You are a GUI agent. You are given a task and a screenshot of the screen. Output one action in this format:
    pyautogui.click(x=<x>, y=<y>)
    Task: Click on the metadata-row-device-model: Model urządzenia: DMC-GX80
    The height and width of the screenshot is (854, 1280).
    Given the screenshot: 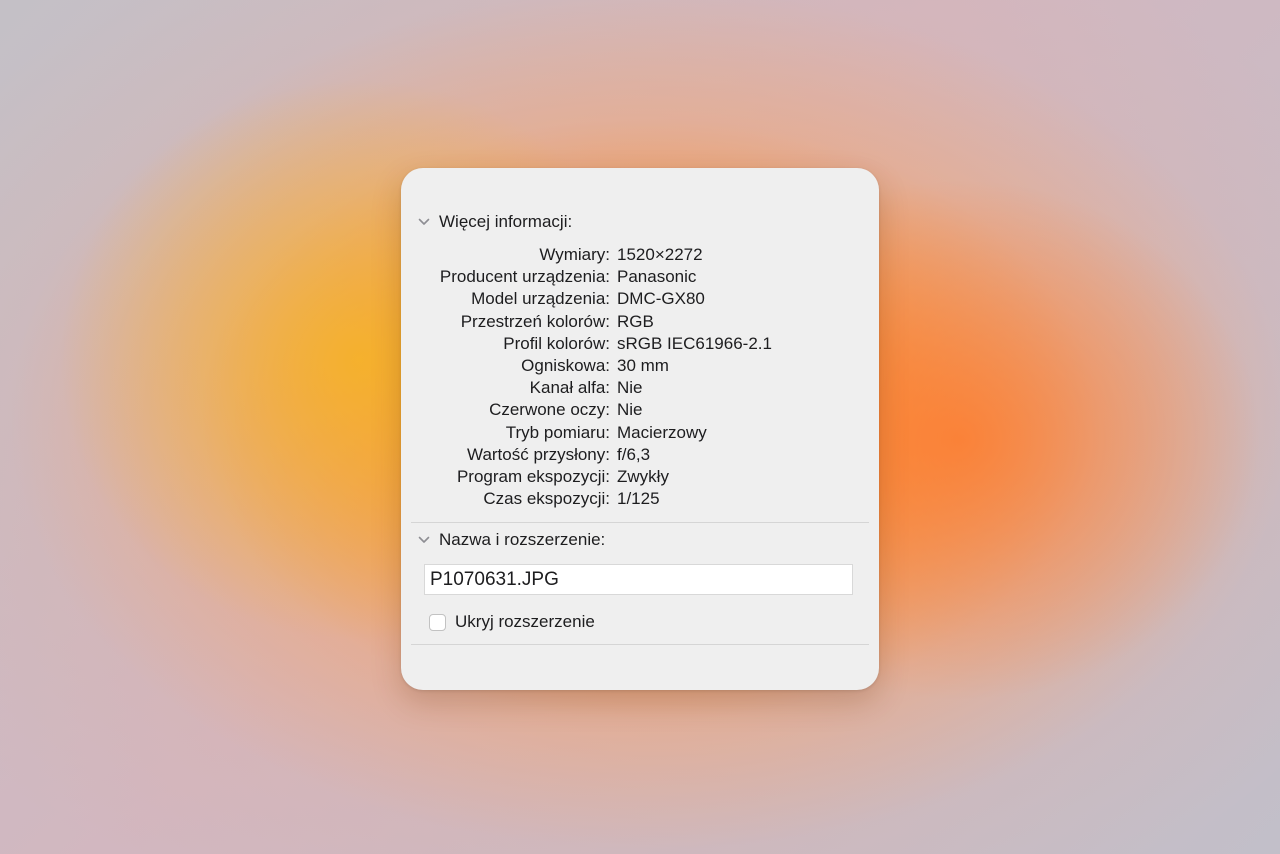 What is the action you would take?
    pyautogui.click(x=640, y=299)
    